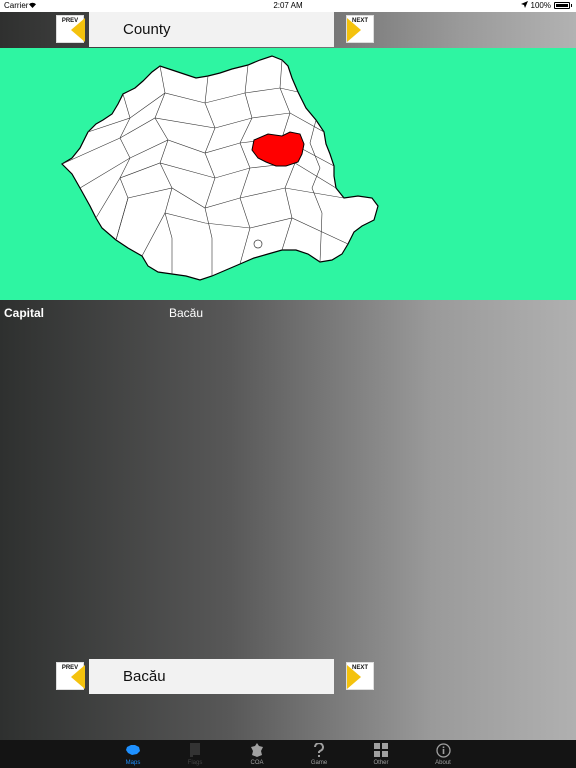 Image resolution: width=576 pixels, height=768 pixels. Describe the element at coordinates (211, 676) in the screenshot. I see `current-county-box: Bacău` at that location.